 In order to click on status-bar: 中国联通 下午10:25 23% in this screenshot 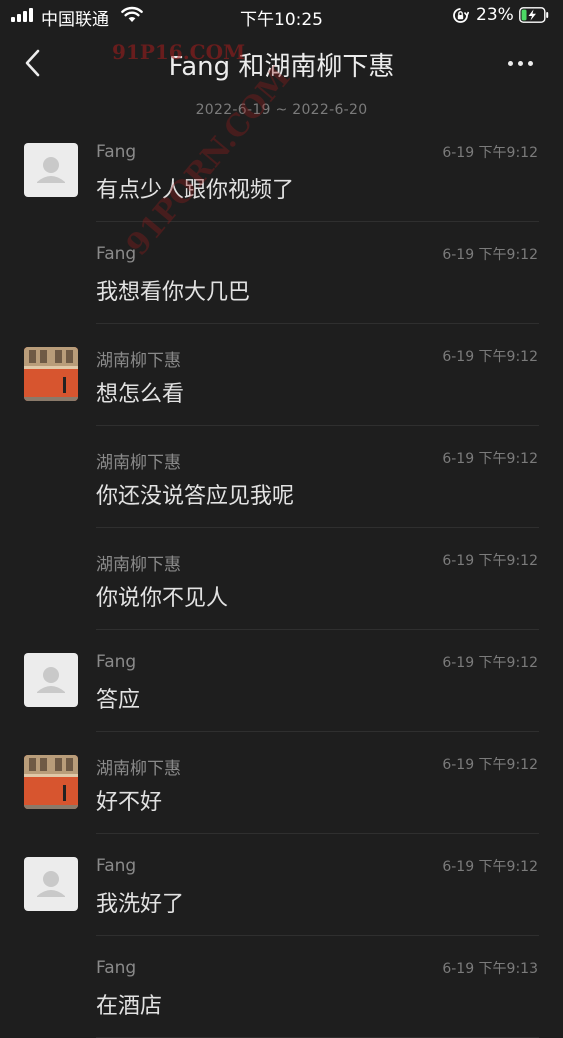, I will do `click(281, 16)`.